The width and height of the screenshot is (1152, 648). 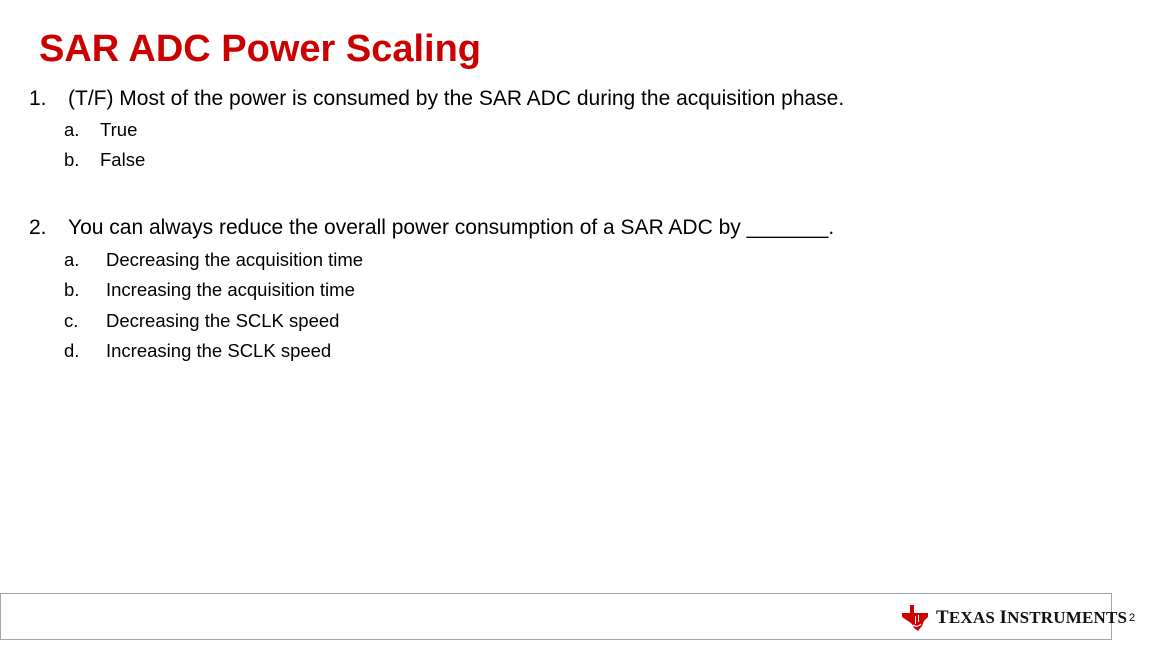 I want to click on question-2-option-b: b. Increasing the acquisition time, so click(x=209, y=290).